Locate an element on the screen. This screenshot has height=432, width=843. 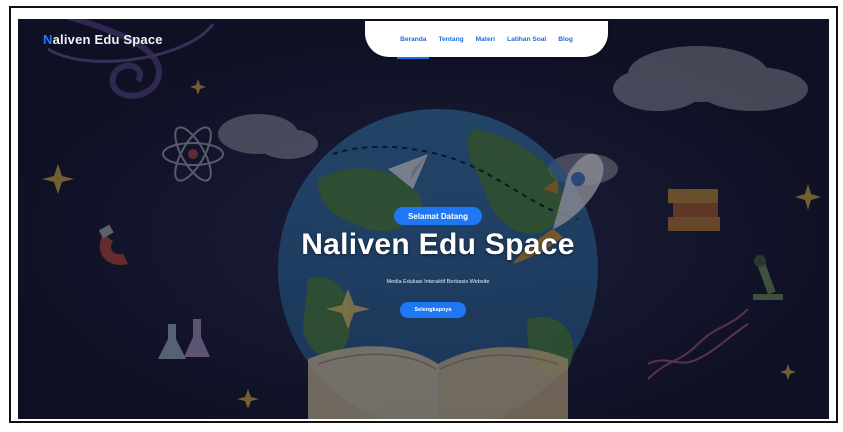
brand-first-letter: N is located at coordinates (48, 39).